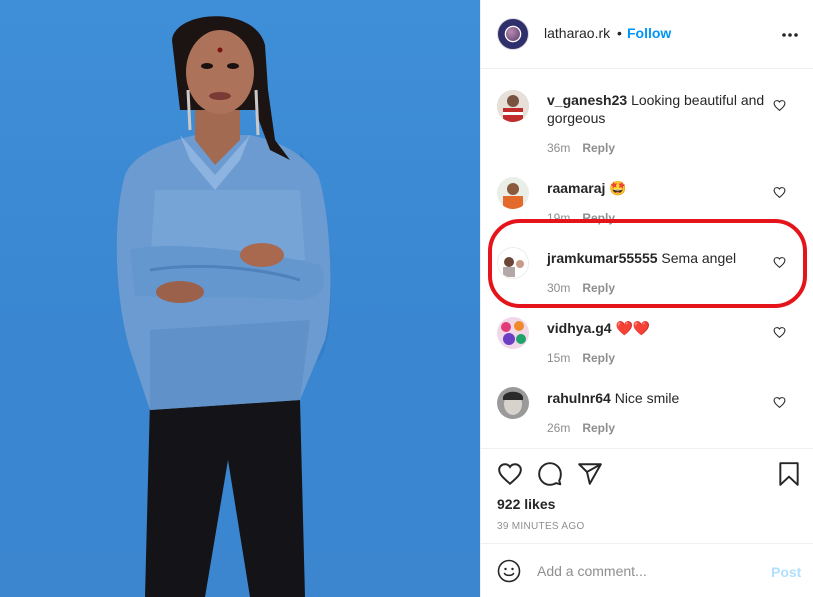 The width and height of the screenshot is (813, 597). Describe the element at coordinates (657, 328) in the screenshot. I see `comment-text-block: vidhya.g4 ❤️❤️` at that location.